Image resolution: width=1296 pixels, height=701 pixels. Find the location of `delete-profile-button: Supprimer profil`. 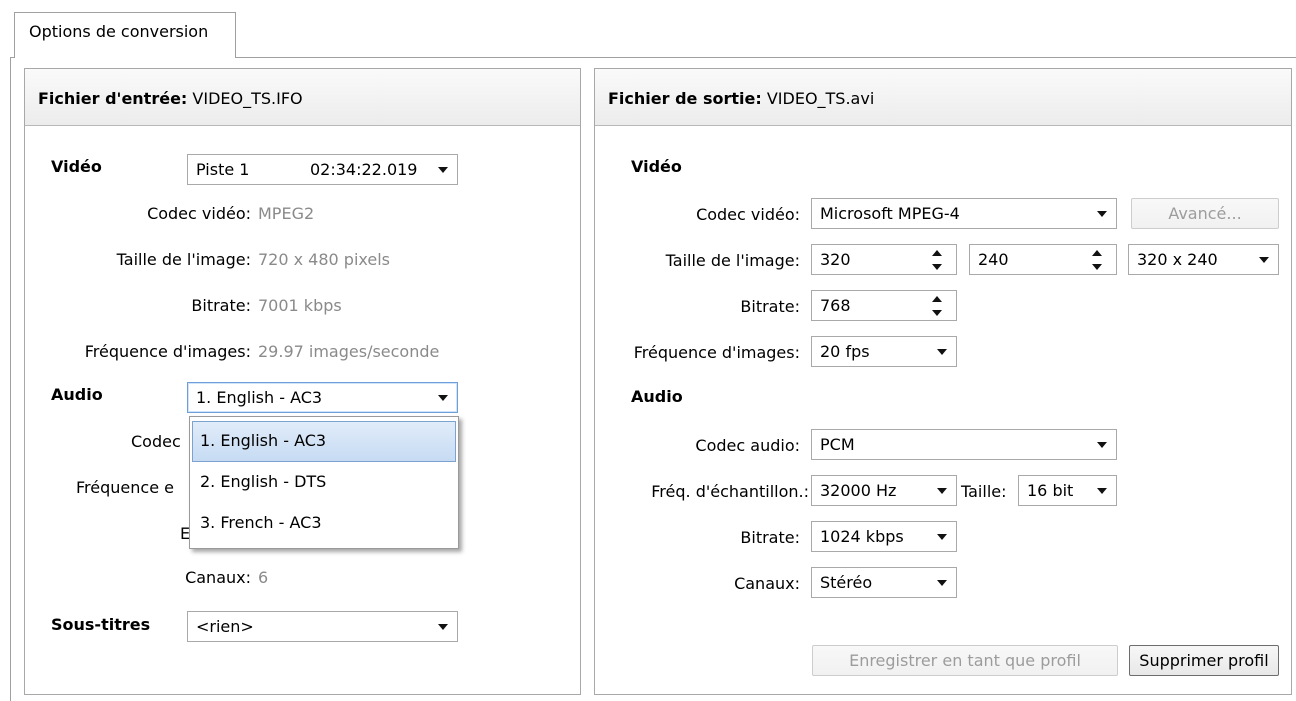

delete-profile-button: Supprimer profil is located at coordinates (1204, 660).